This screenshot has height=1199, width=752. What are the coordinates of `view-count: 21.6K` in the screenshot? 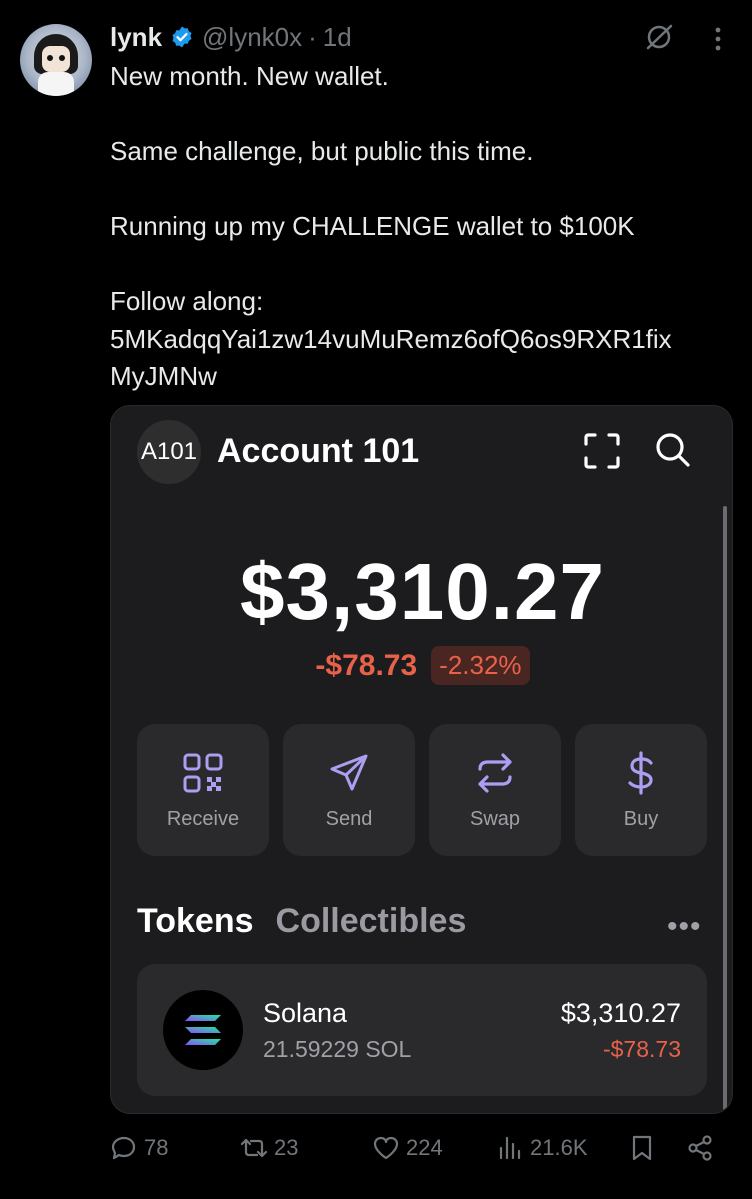 It's located at (559, 1147).